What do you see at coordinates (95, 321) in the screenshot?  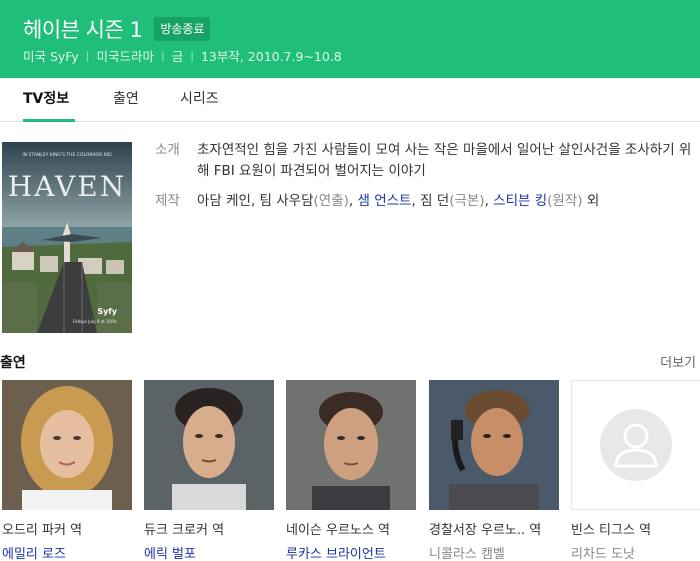 I see `poster-airdate: Fridays July 9 at 10/9c` at bounding box center [95, 321].